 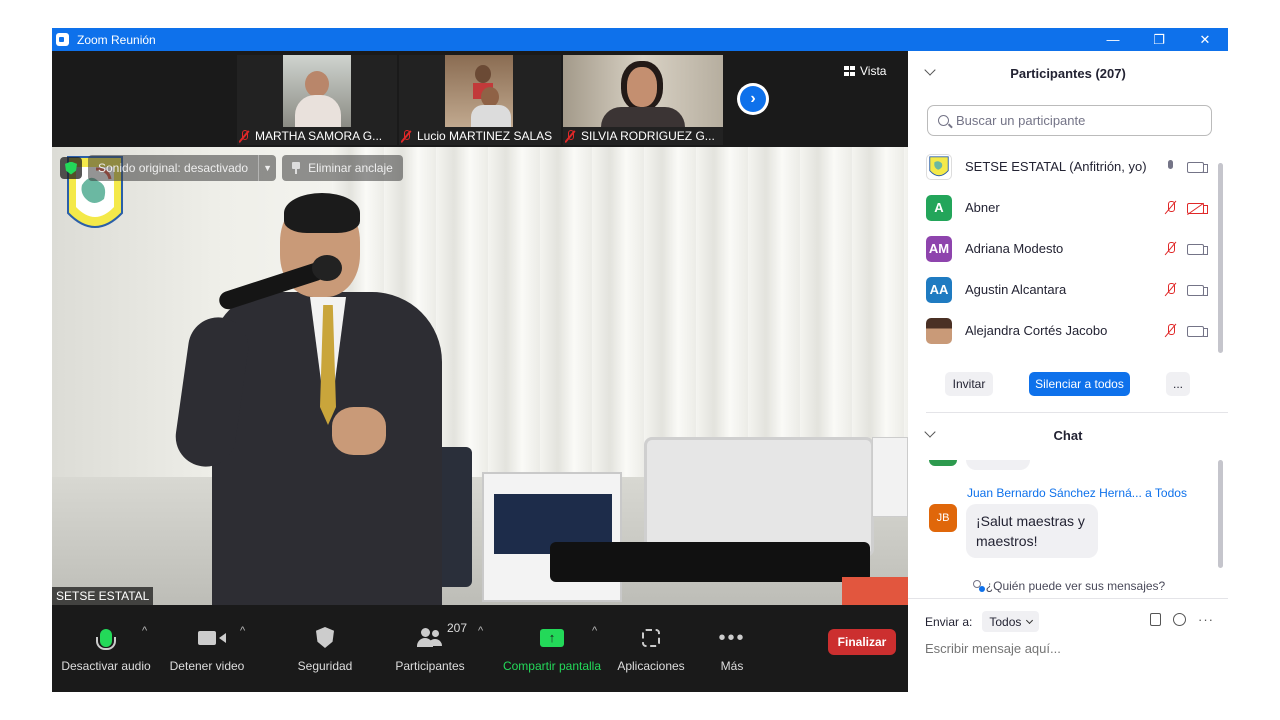 What do you see at coordinates (1220, 514) in the screenshot?
I see `chat-scrollbar` at bounding box center [1220, 514].